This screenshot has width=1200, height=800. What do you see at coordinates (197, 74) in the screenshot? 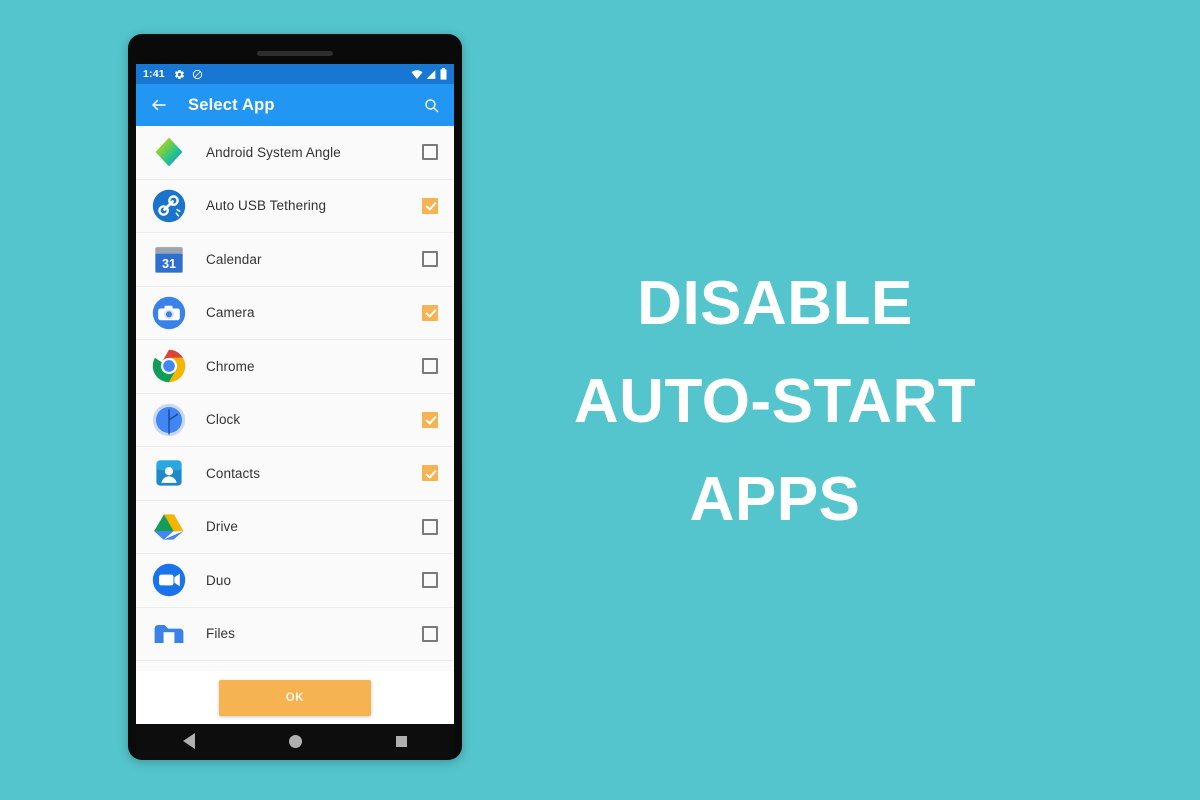
I see `do-not-disturb-icon` at bounding box center [197, 74].